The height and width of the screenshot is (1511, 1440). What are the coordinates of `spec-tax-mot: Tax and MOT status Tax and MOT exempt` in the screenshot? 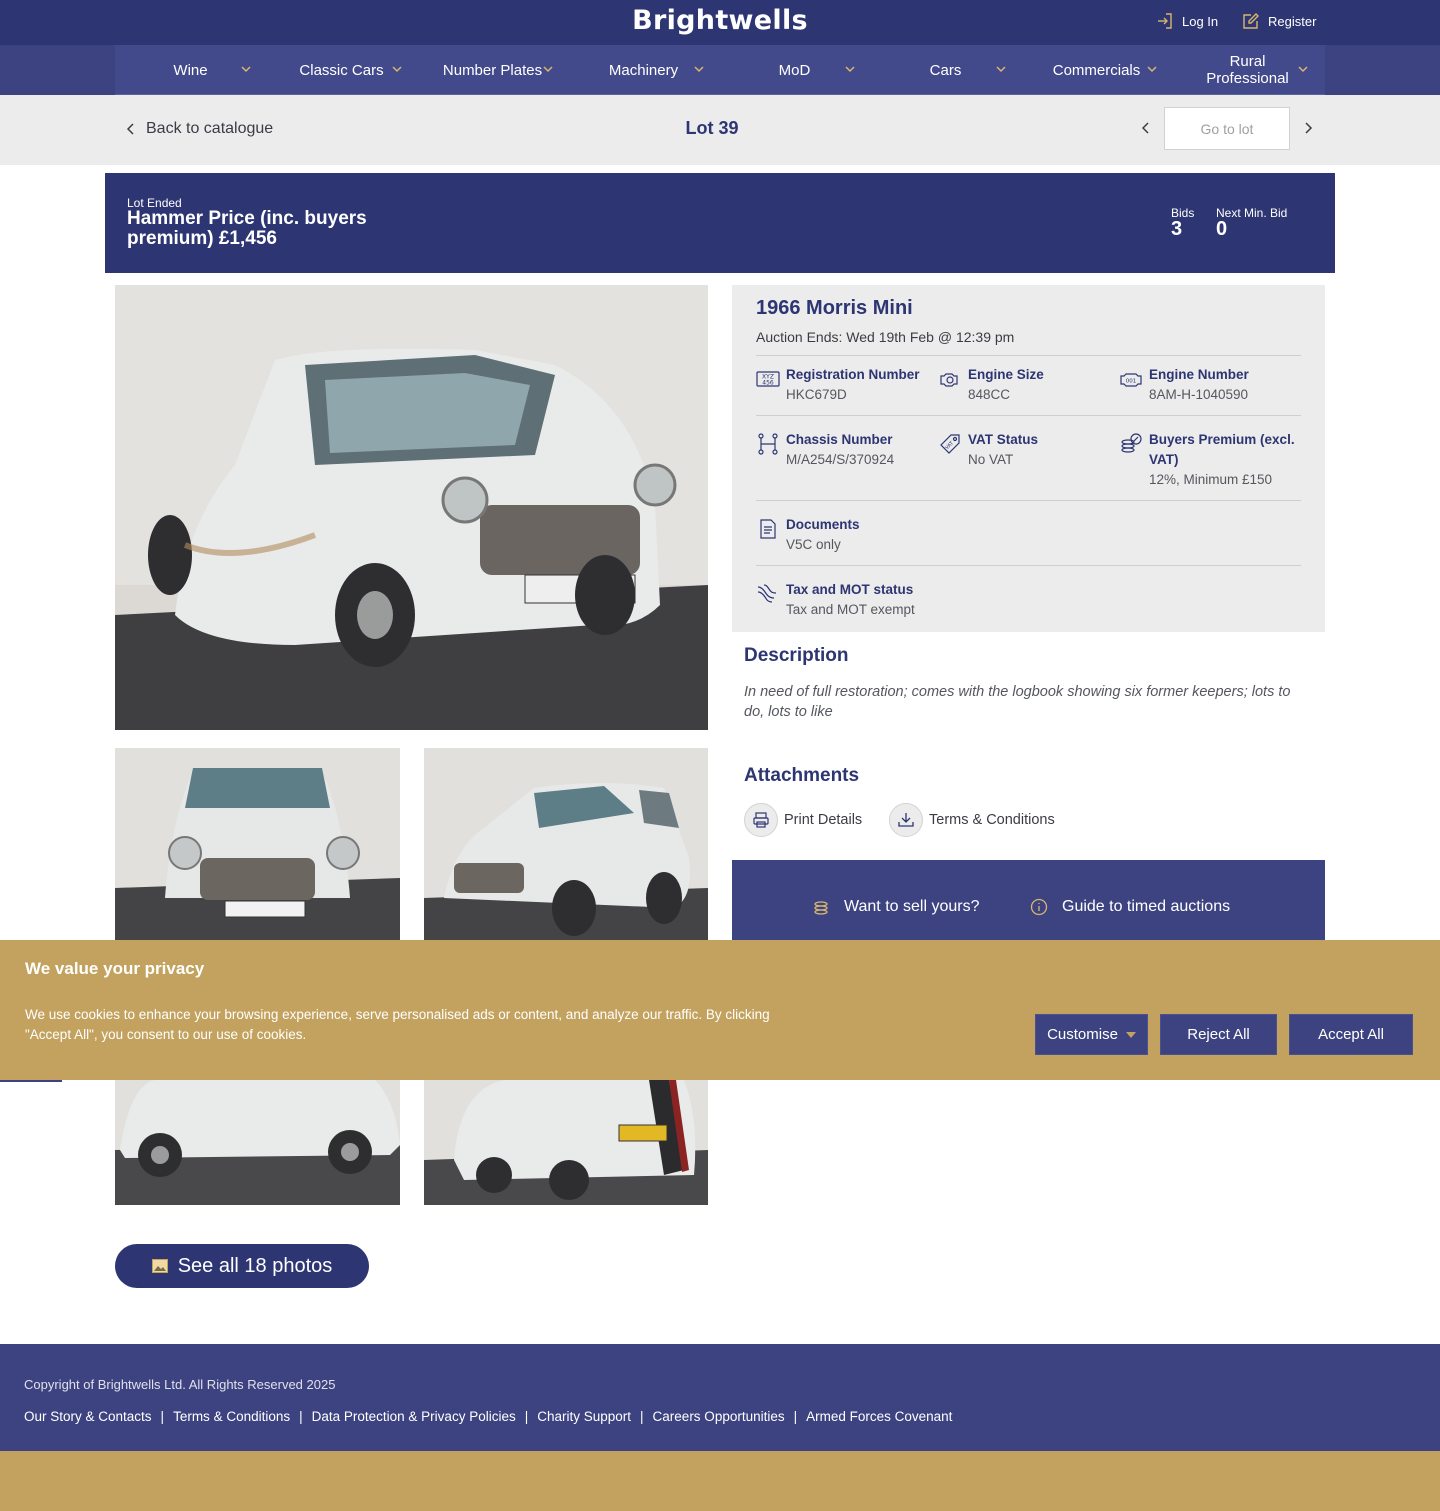 It's located at (886, 600).